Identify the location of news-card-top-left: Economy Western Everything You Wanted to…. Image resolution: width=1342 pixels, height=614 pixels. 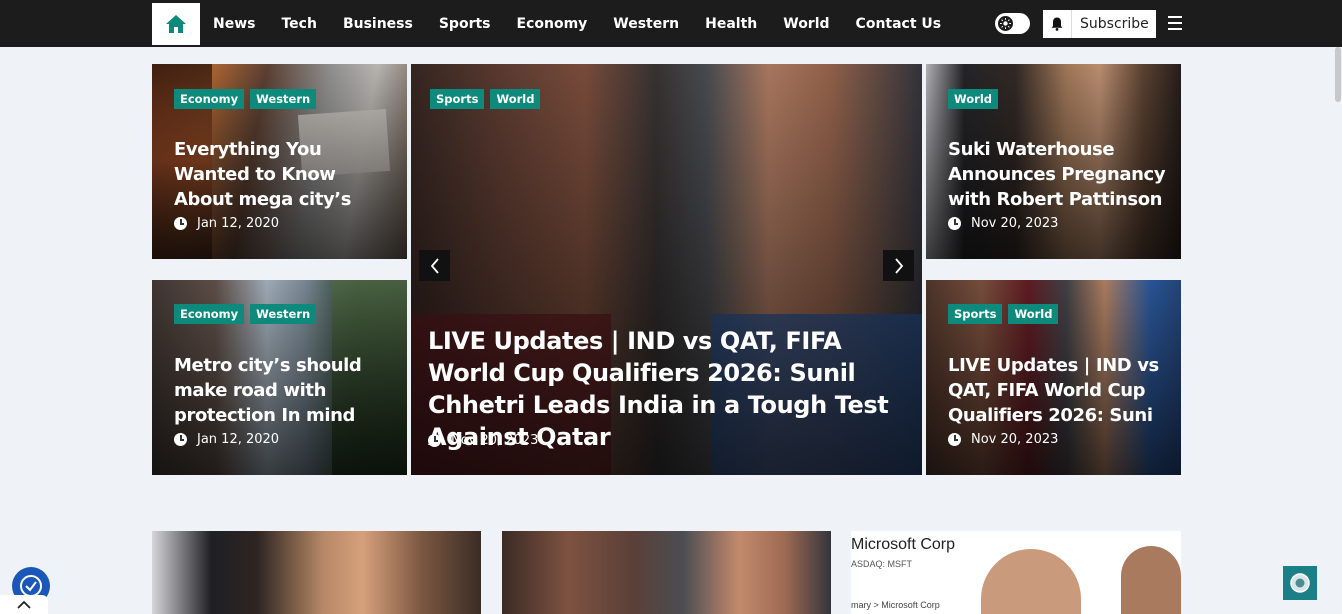
(279, 161).